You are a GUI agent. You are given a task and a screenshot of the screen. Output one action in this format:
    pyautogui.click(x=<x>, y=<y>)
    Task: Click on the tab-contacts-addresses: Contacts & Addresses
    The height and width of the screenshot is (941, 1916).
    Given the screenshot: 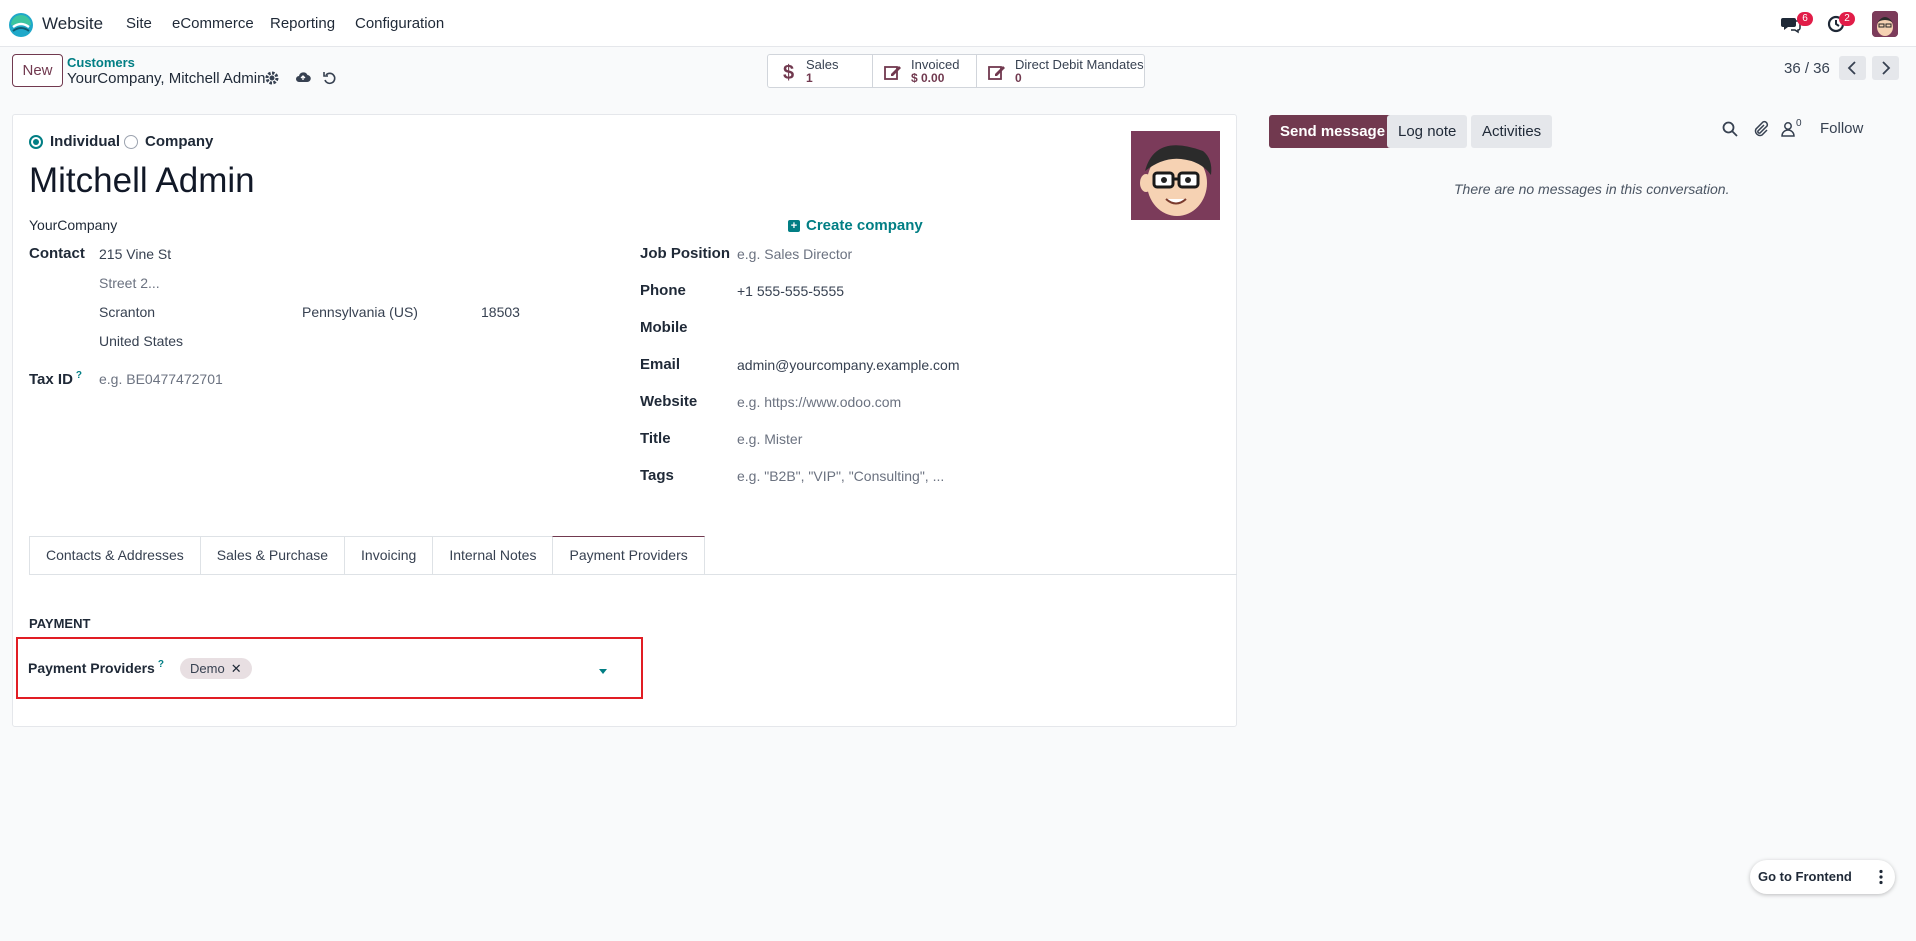 What is the action you would take?
    pyautogui.click(x=115, y=555)
    